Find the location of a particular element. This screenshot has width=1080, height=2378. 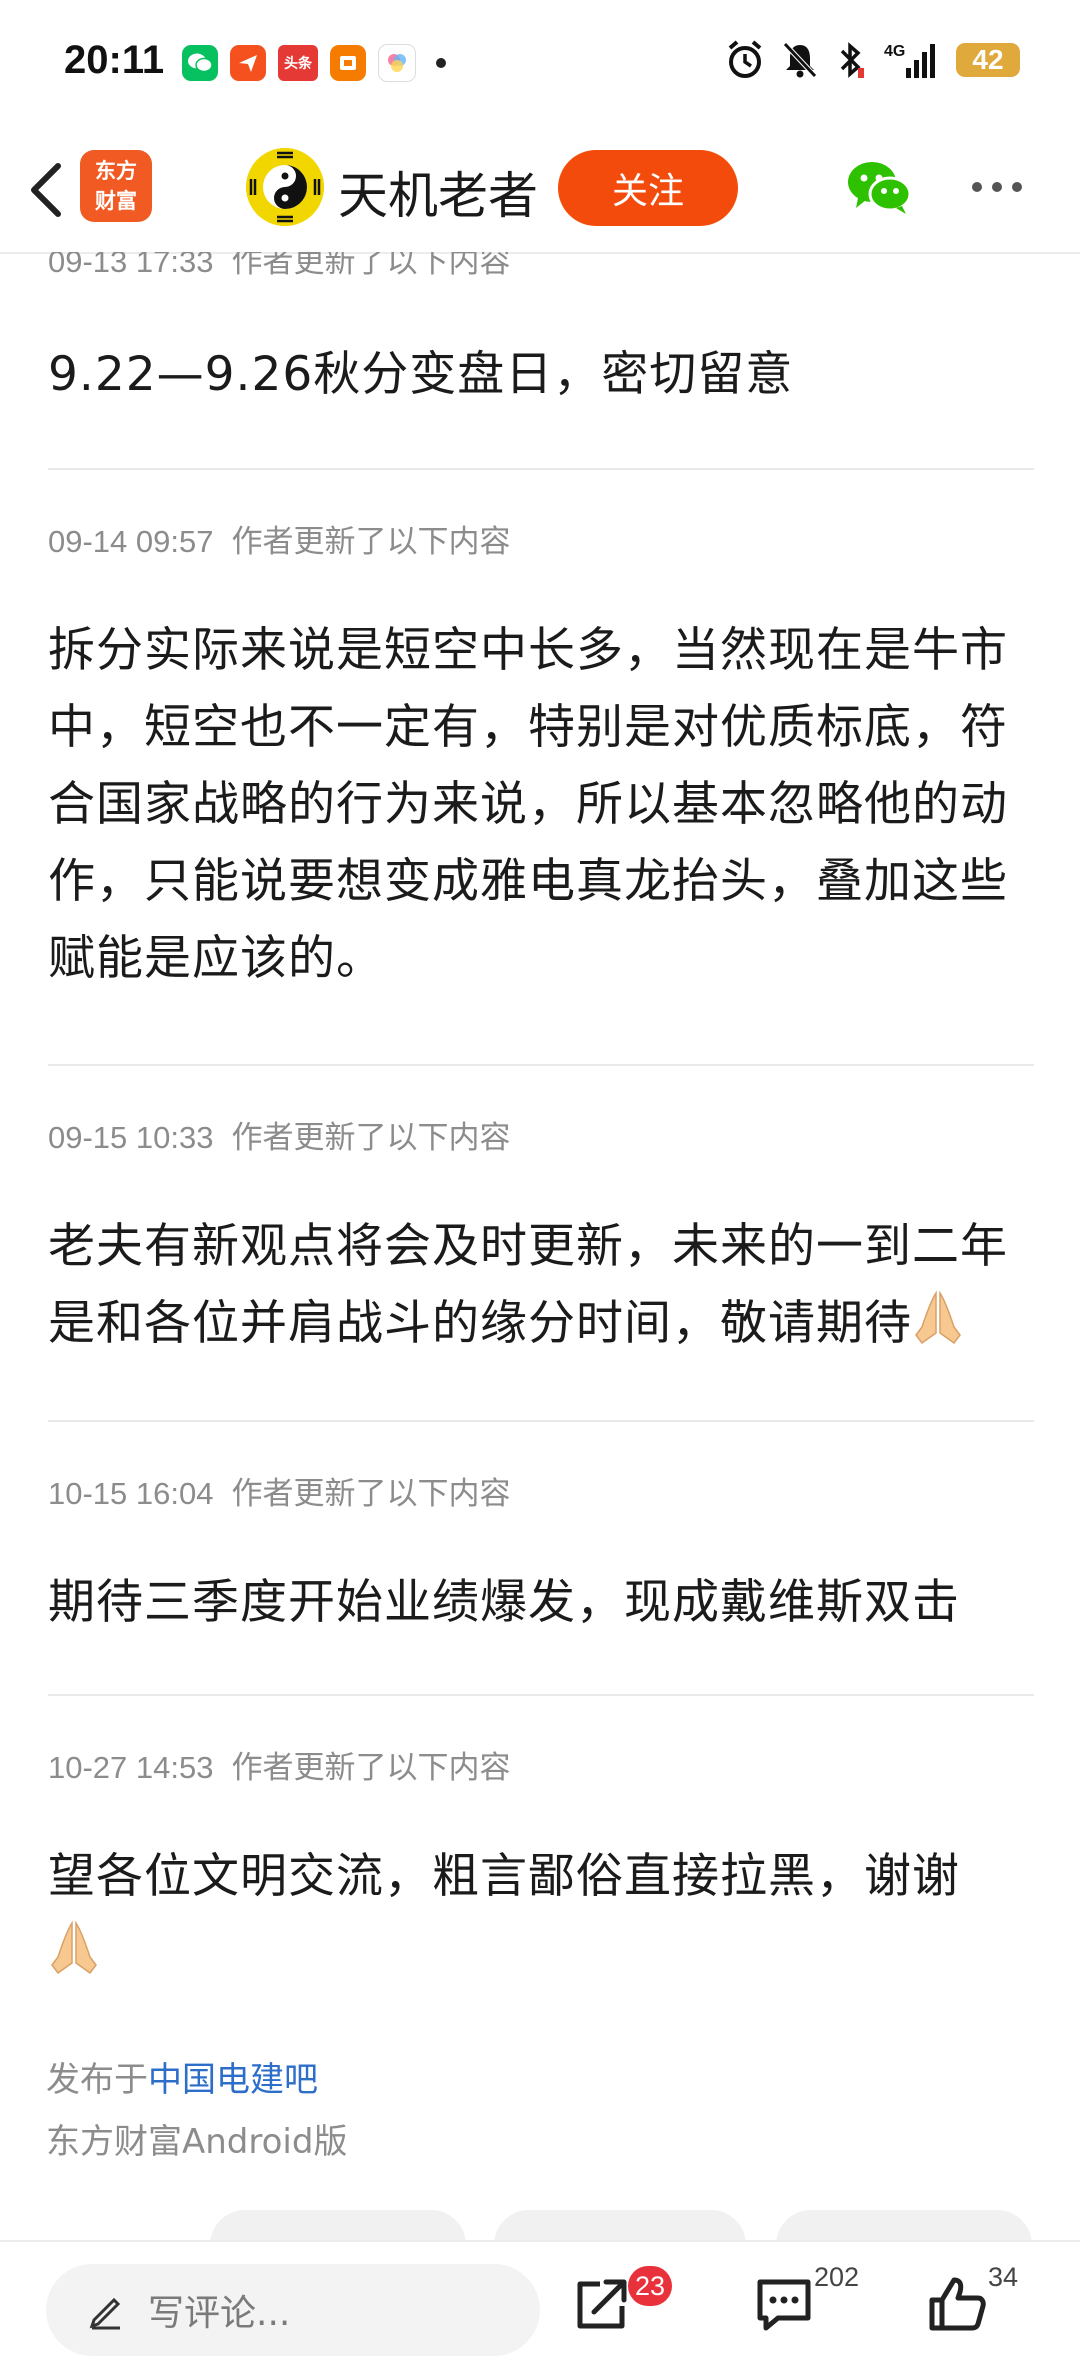

more-notifications-dot is located at coordinates (441, 63).